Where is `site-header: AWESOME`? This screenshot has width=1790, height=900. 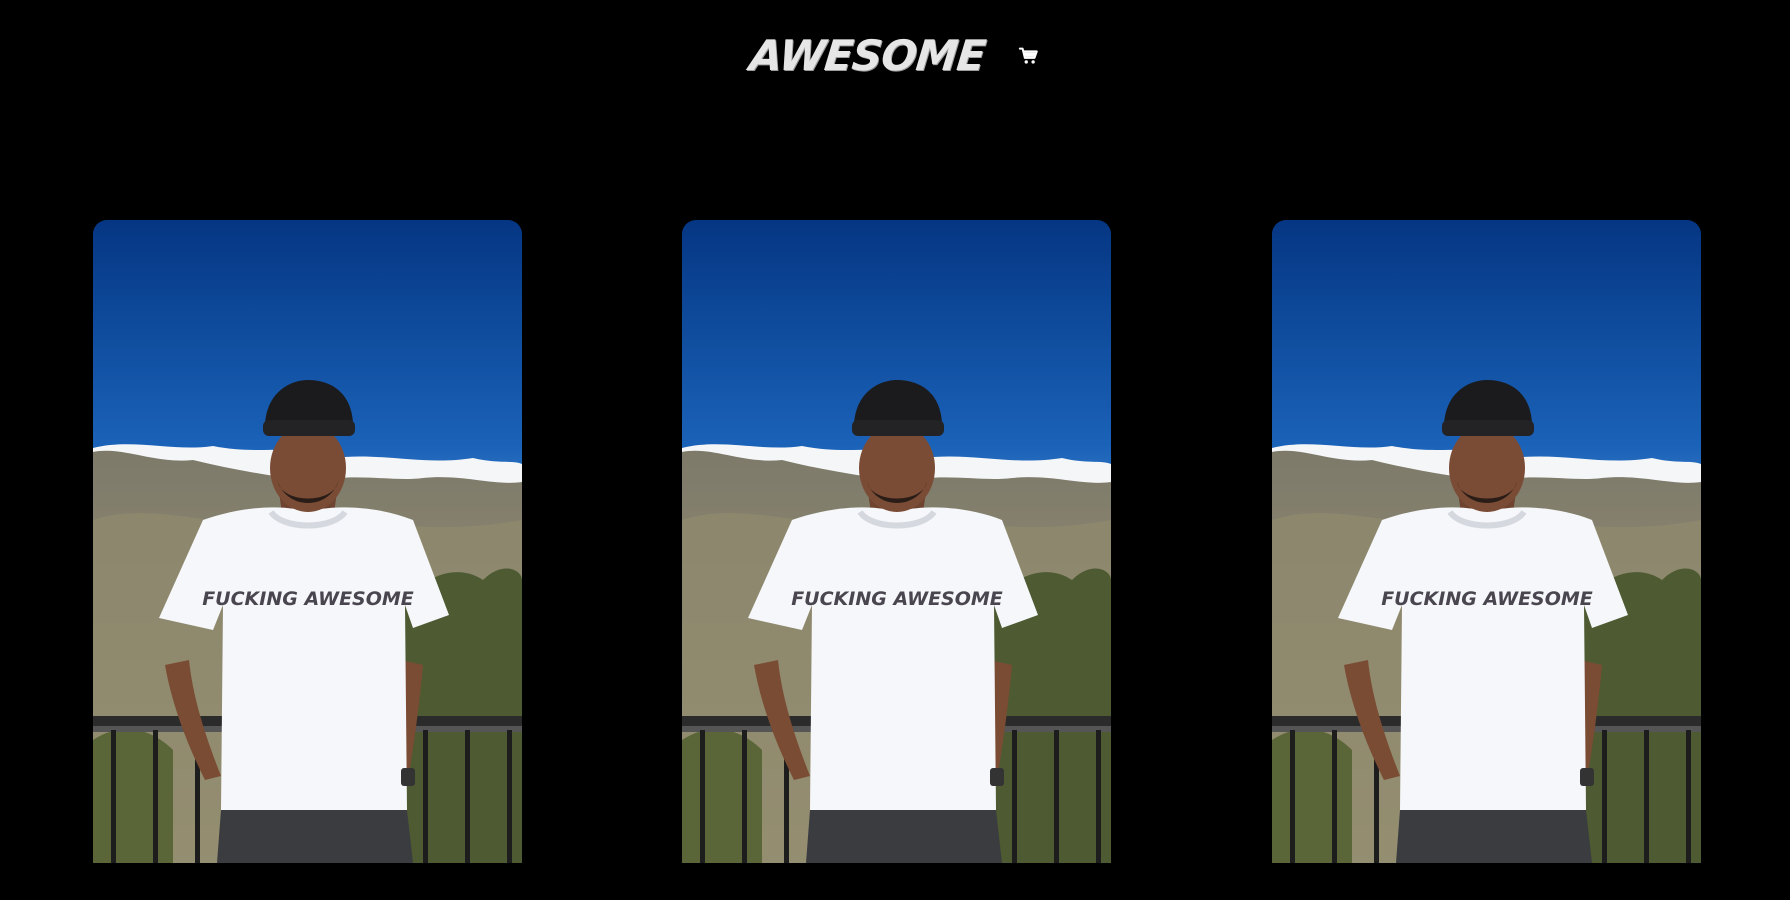
site-header: AWESOME is located at coordinates (895, 55).